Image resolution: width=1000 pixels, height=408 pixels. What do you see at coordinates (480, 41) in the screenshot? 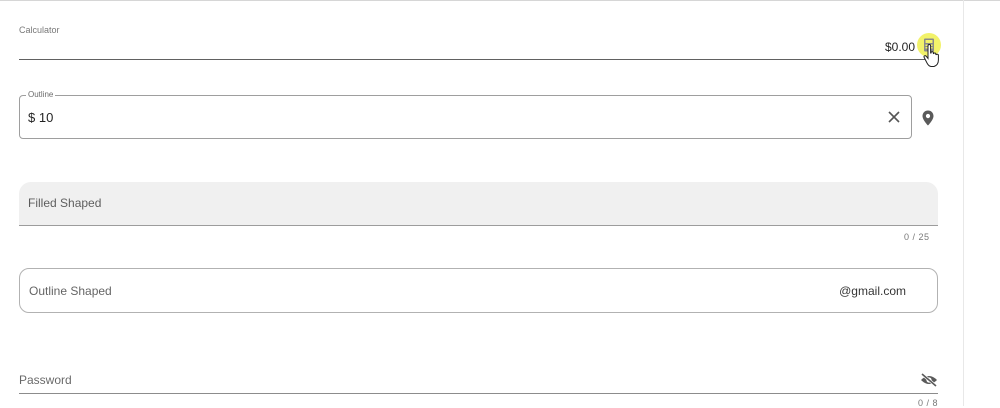
I see `calculator-field: Calculator $0.00` at bounding box center [480, 41].